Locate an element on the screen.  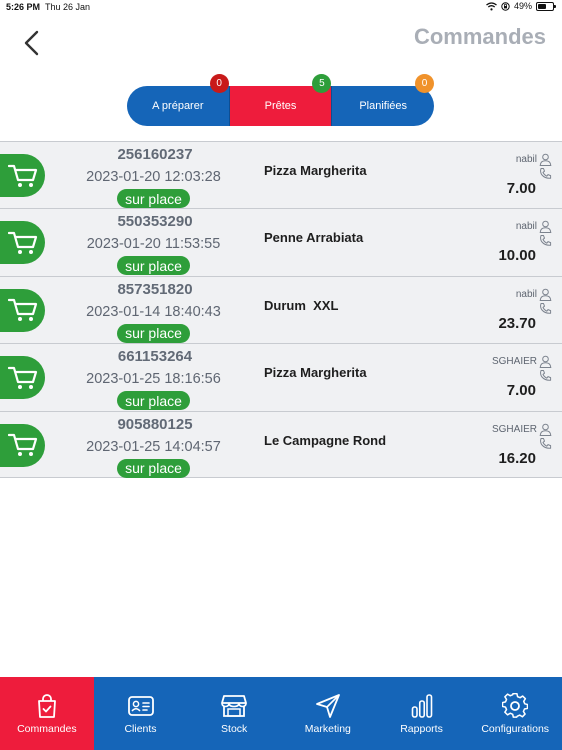
nav-stock: Stock is located at coordinates (234, 713).